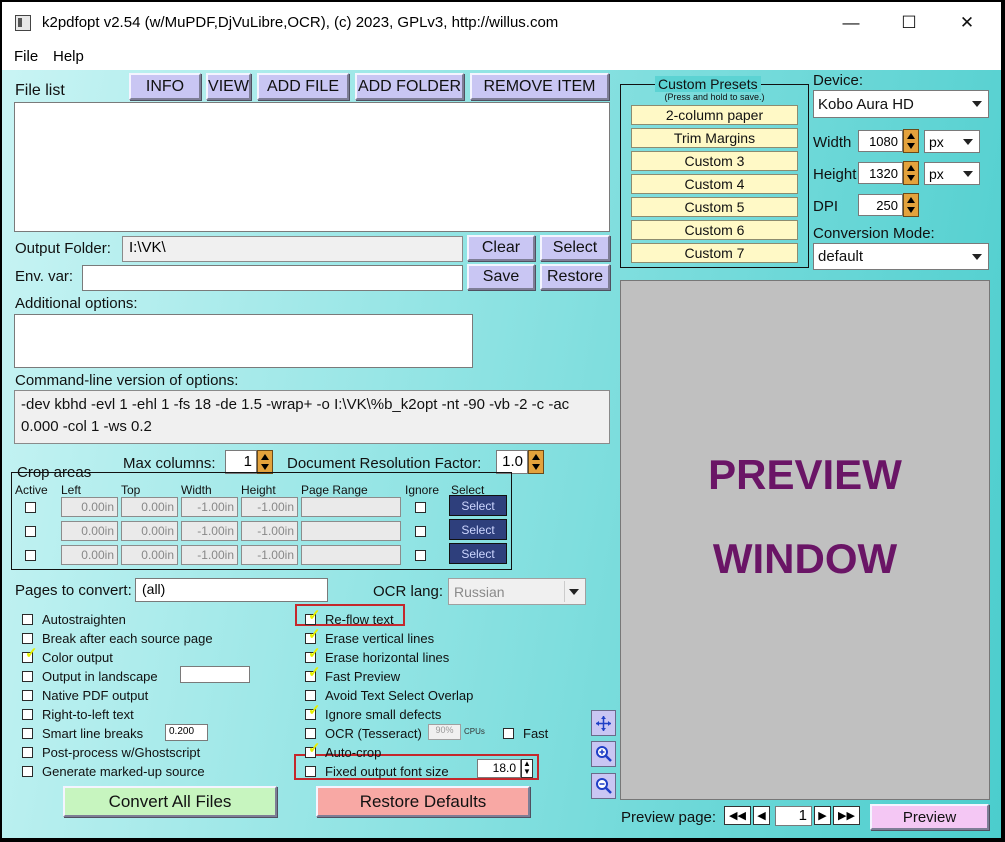 Image resolution: width=1005 pixels, height=842 pixels. Describe the element at coordinates (165, 86) in the screenshot. I see `info-button: INFO` at that location.